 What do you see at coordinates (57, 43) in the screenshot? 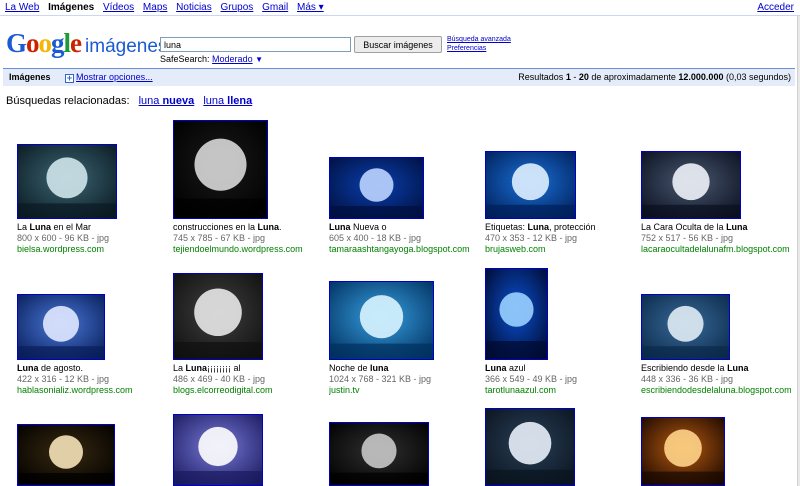
I see `logo-letter: g` at bounding box center [57, 43].